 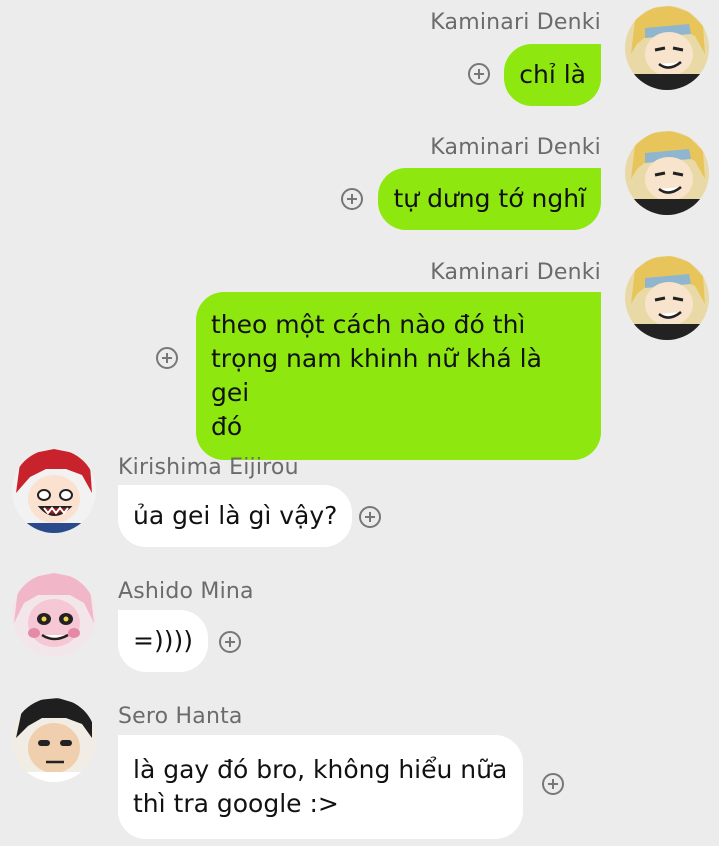 What do you see at coordinates (552, 75) in the screenshot?
I see `message-bubble: chỉ là` at bounding box center [552, 75].